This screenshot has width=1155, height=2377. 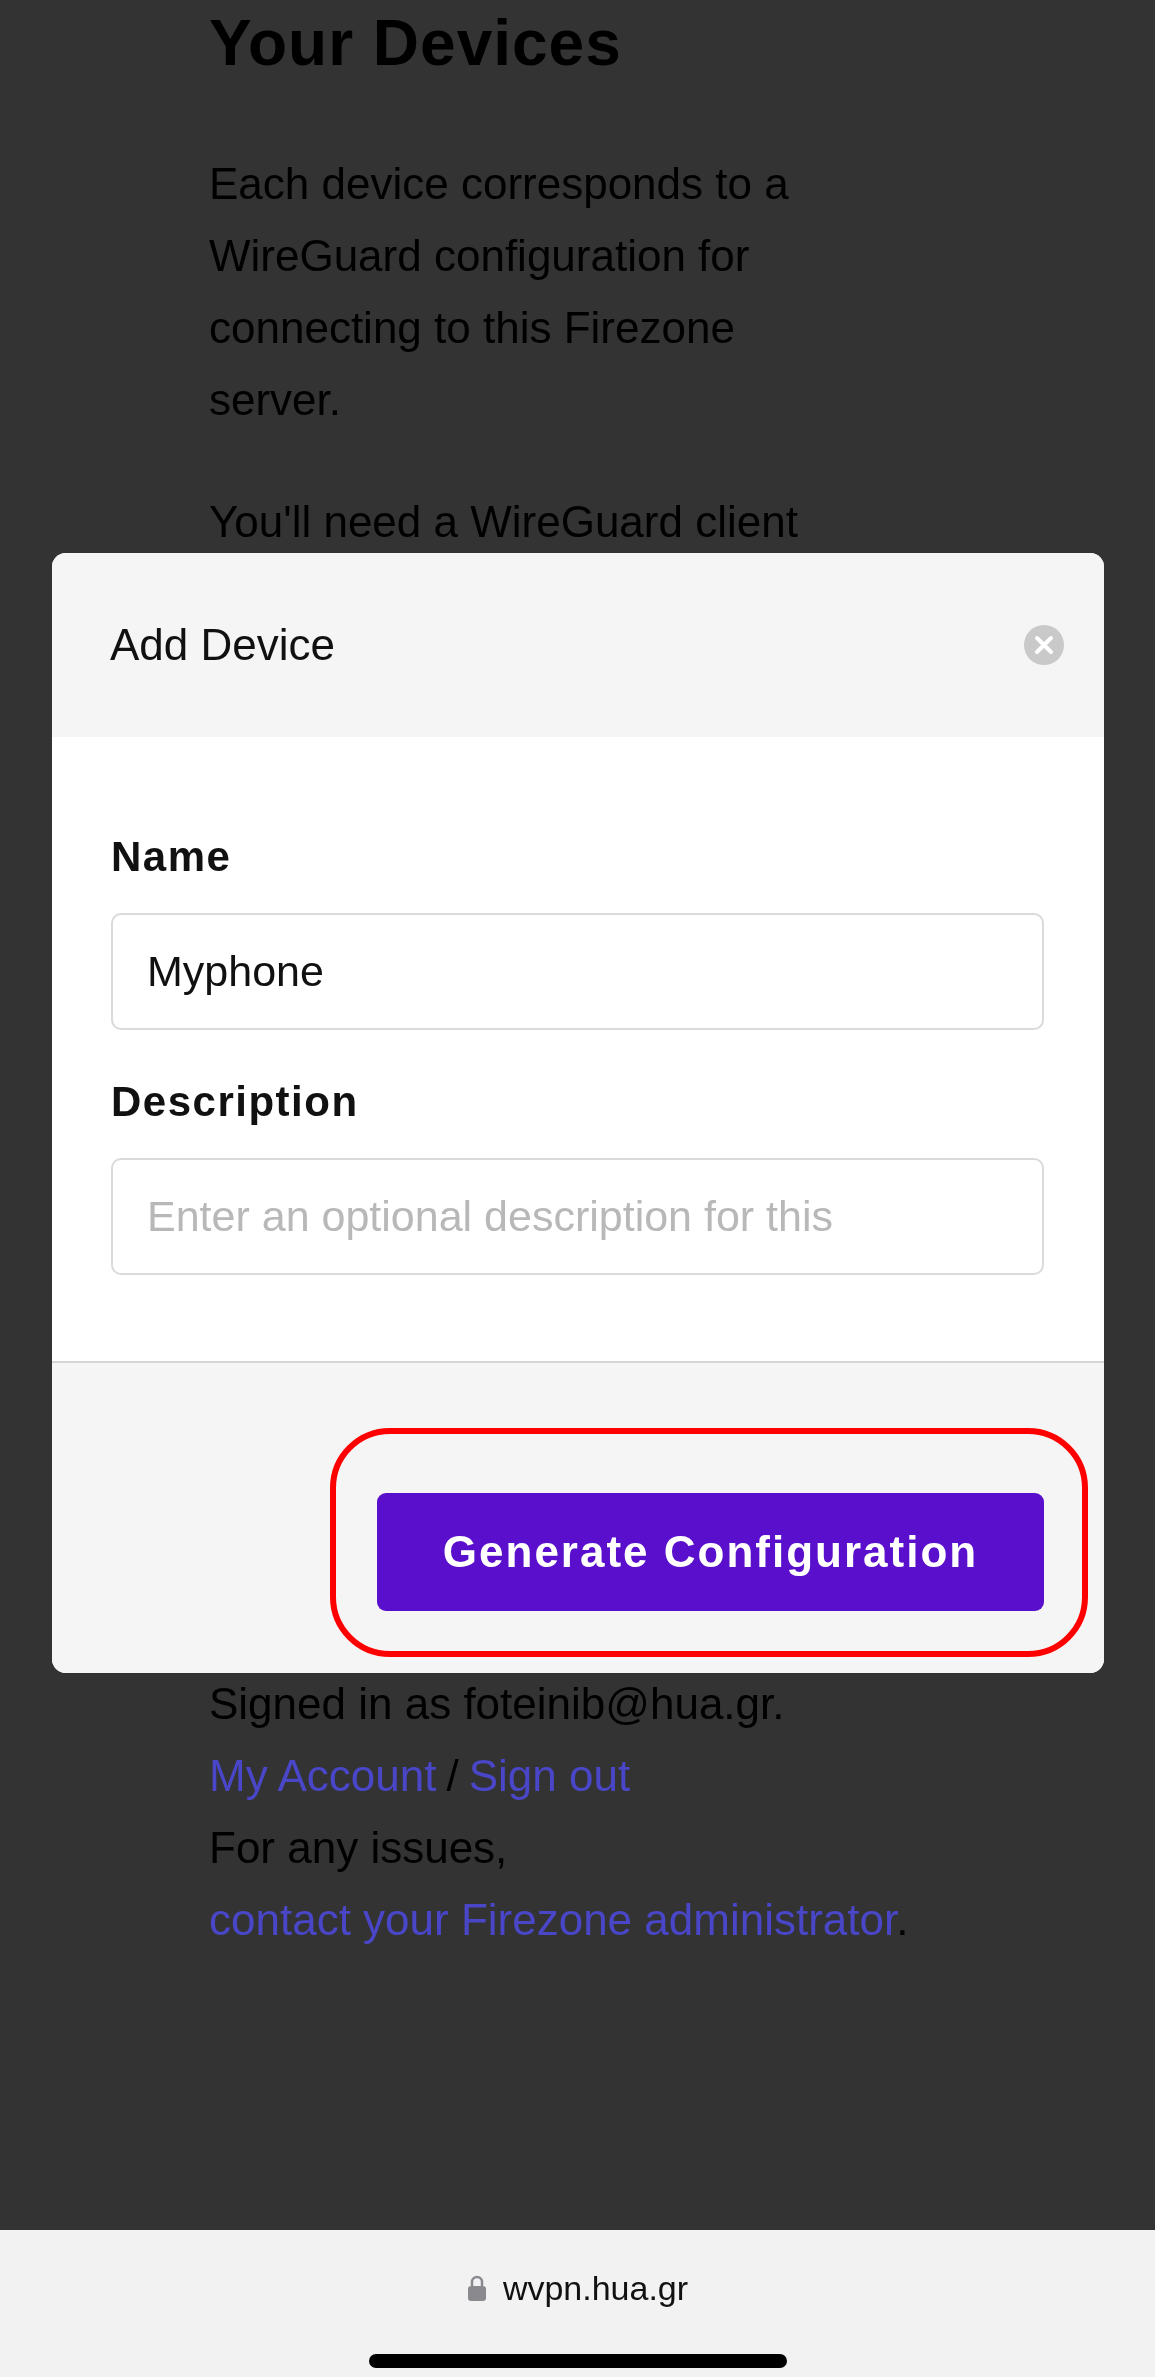 What do you see at coordinates (710, 1552) in the screenshot?
I see `generate-configuration-button: Generate Configuration` at bounding box center [710, 1552].